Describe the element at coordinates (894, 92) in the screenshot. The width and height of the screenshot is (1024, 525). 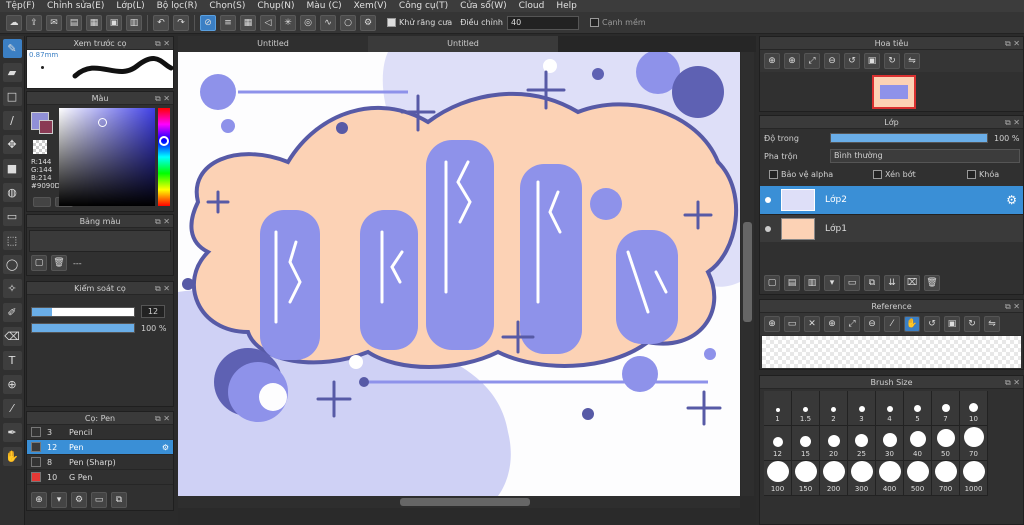
I see `navigator-thumbnail` at that location.